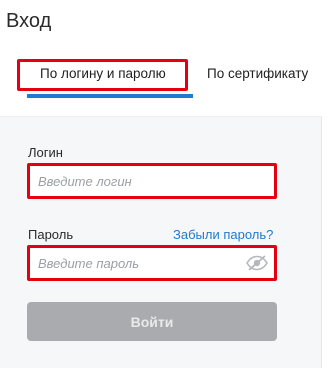 The height and width of the screenshot is (368, 335). Describe the element at coordinates (45, 152) in the screenshot. I see `login-label: Логин` at that location.